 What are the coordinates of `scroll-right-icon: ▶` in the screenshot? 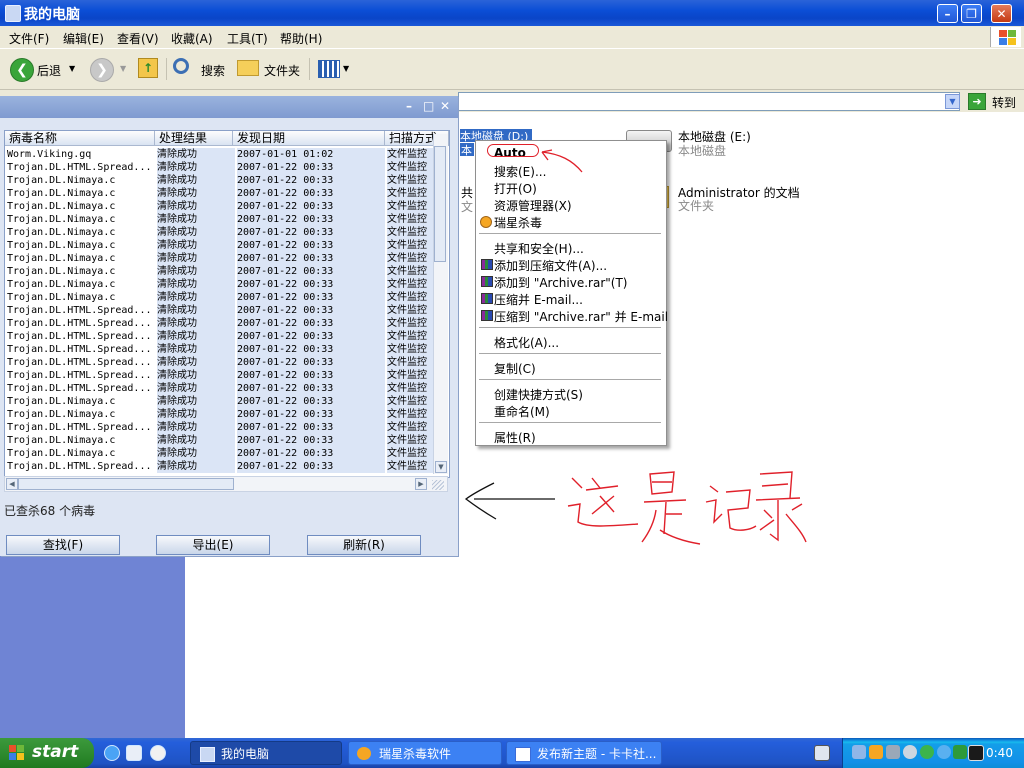 It's located at (421, 484).